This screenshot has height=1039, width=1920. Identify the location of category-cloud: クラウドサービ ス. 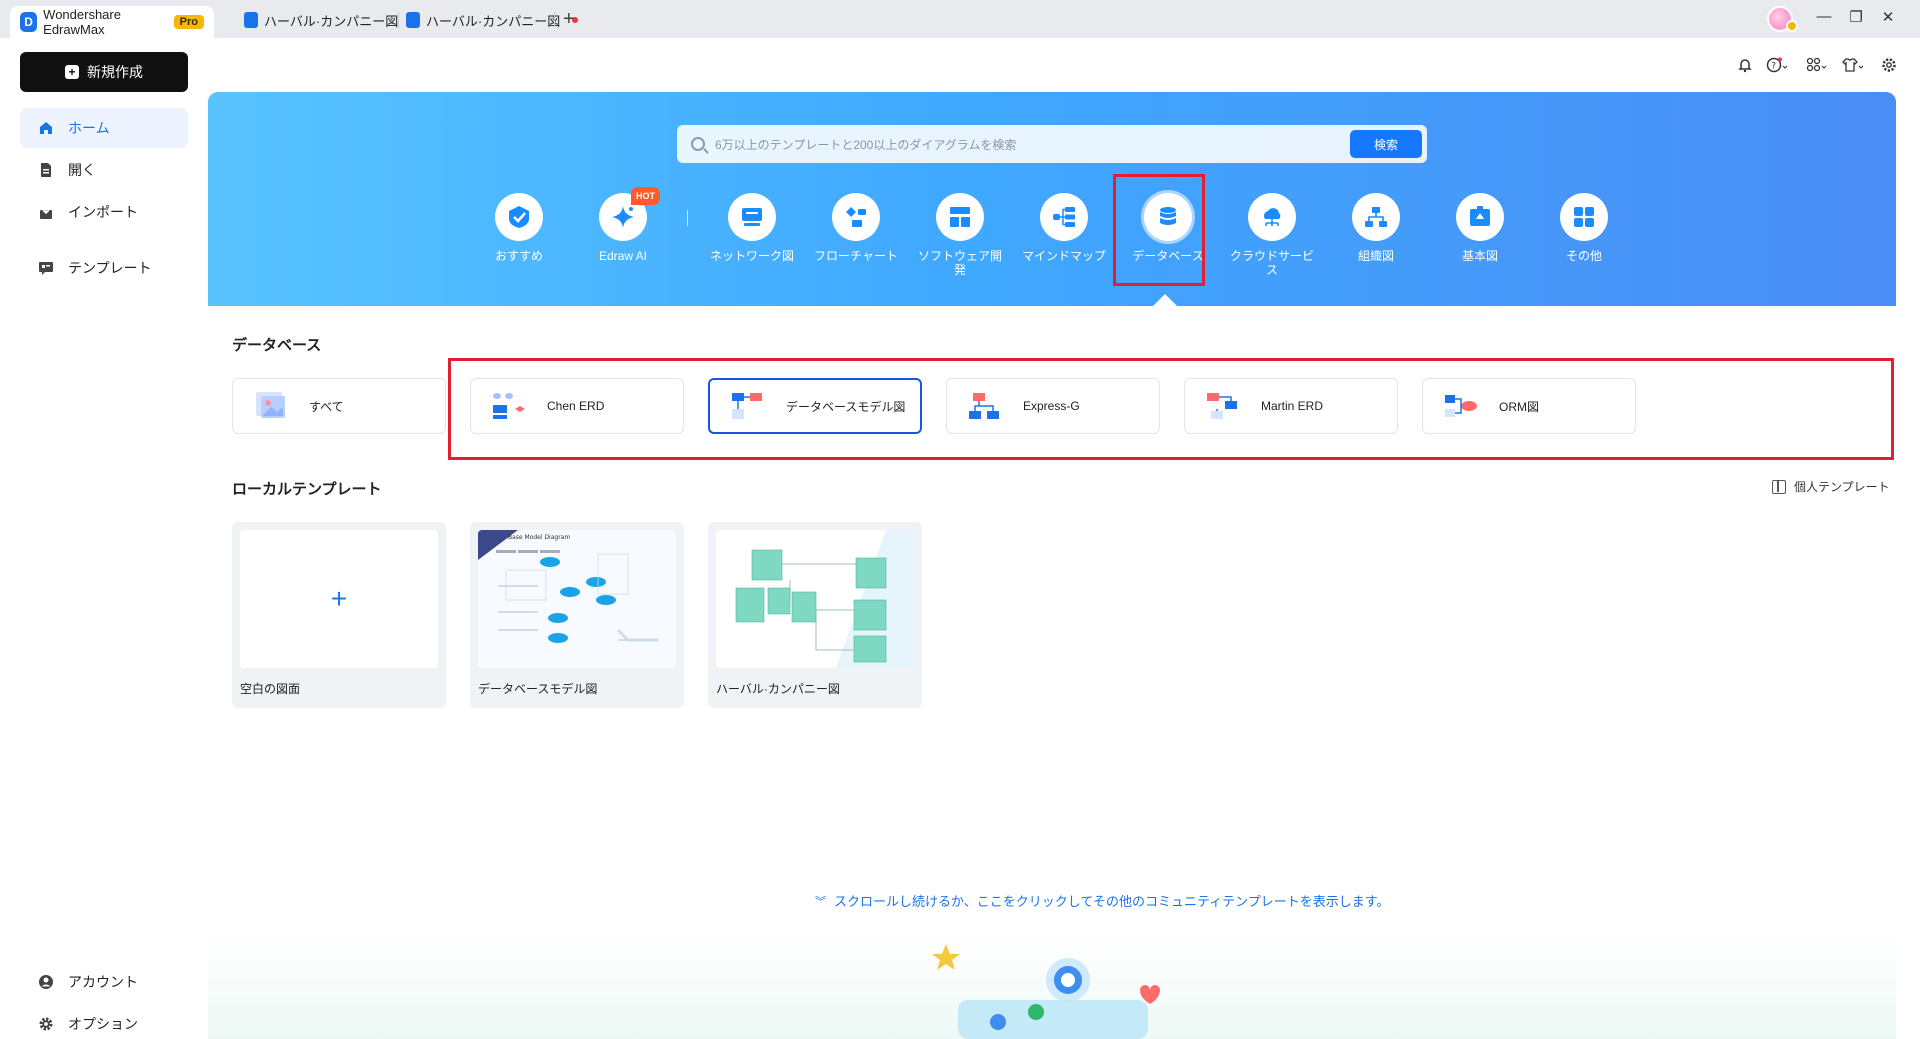
(1272, 235).